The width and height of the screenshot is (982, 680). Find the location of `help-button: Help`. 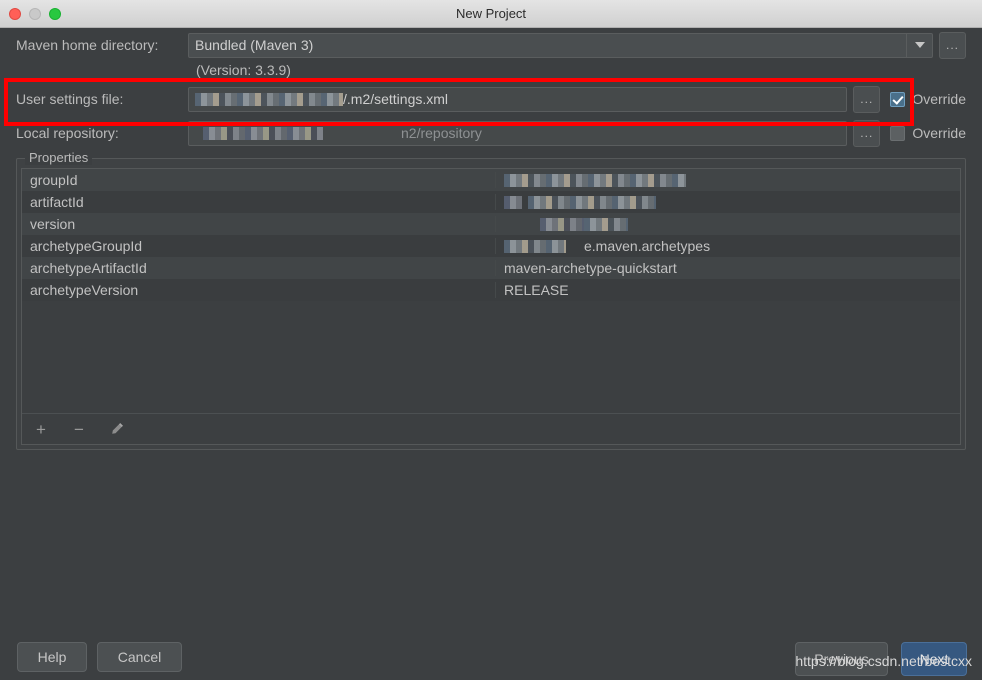

help-button: Help is located at coordinates (52, 657).